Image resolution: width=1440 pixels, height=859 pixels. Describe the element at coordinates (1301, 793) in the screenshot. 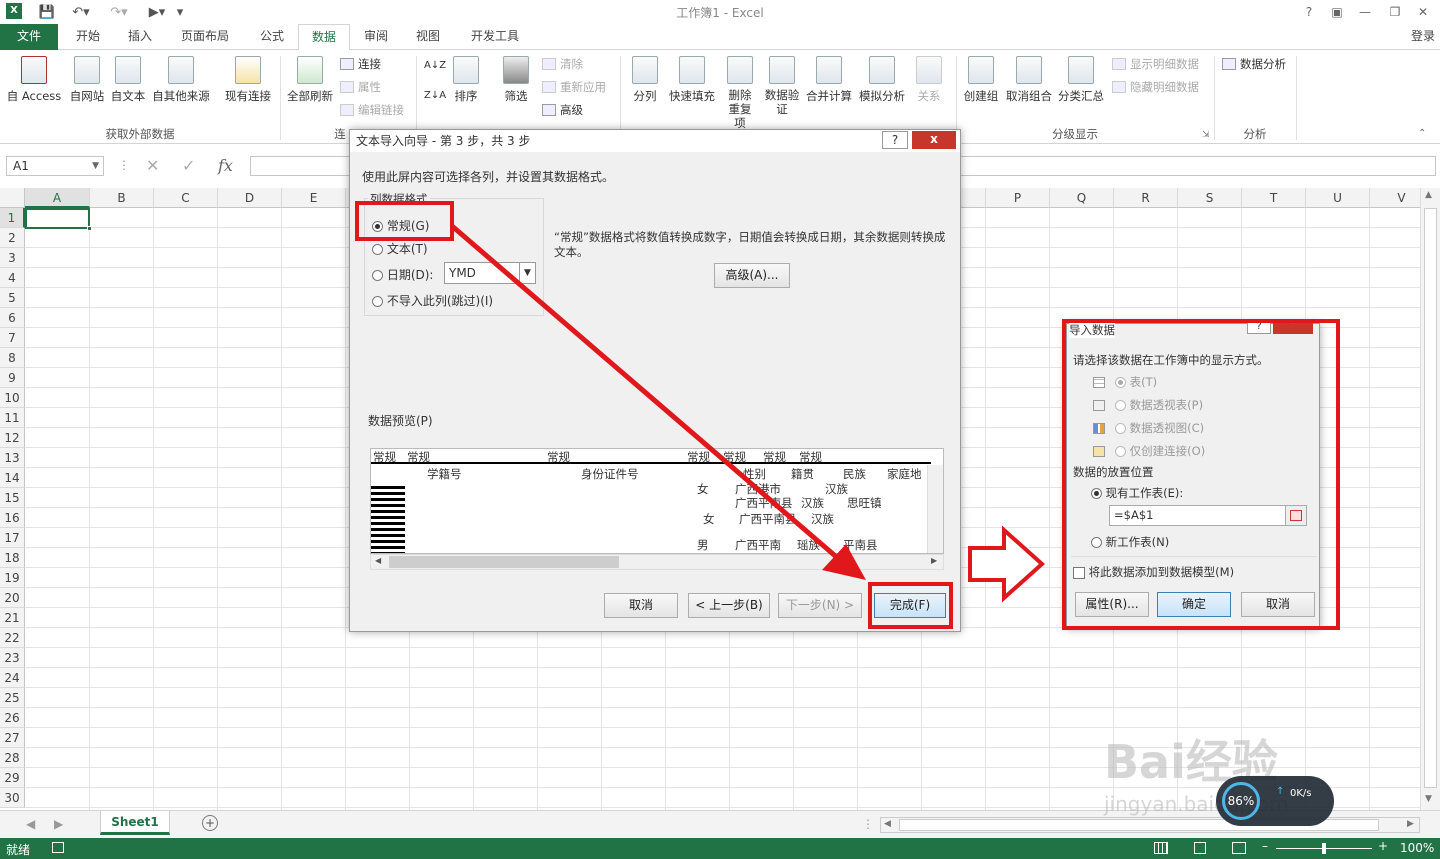

I see `speed-text: 0K/s` at that location.